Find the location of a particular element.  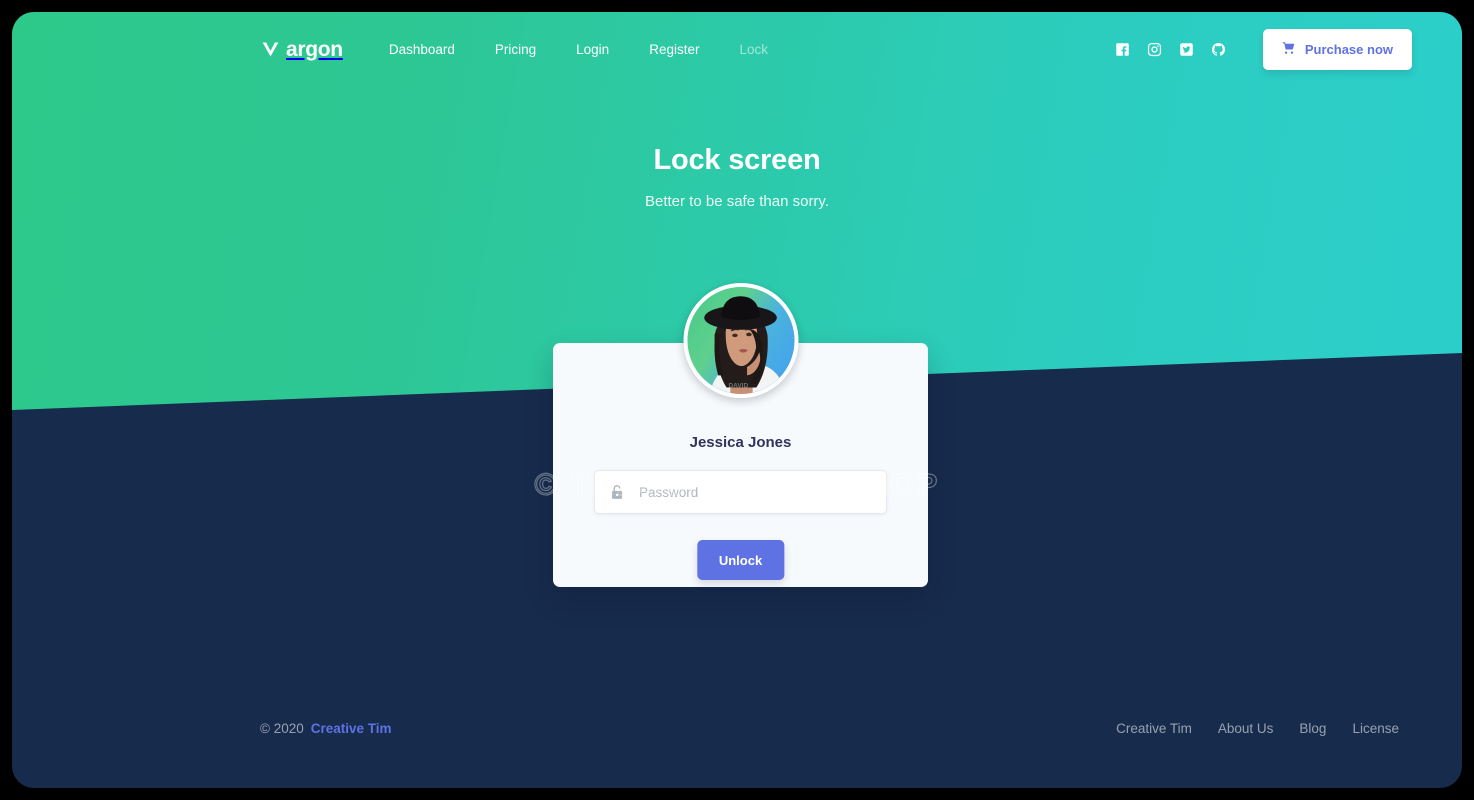

nav-links: Dashboard Pricing Login Register Lock is located at coordinates (578, 49).